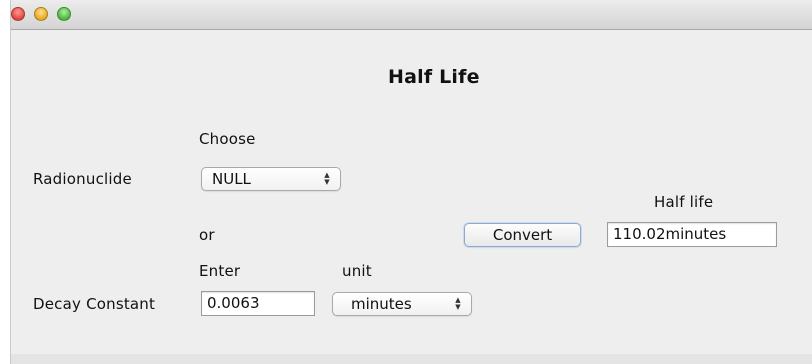  What do you see at coordinates (94, 304) in the screenshot?
I see `decay-constant-label: Decay Constant` at bounding box center [94, 304].